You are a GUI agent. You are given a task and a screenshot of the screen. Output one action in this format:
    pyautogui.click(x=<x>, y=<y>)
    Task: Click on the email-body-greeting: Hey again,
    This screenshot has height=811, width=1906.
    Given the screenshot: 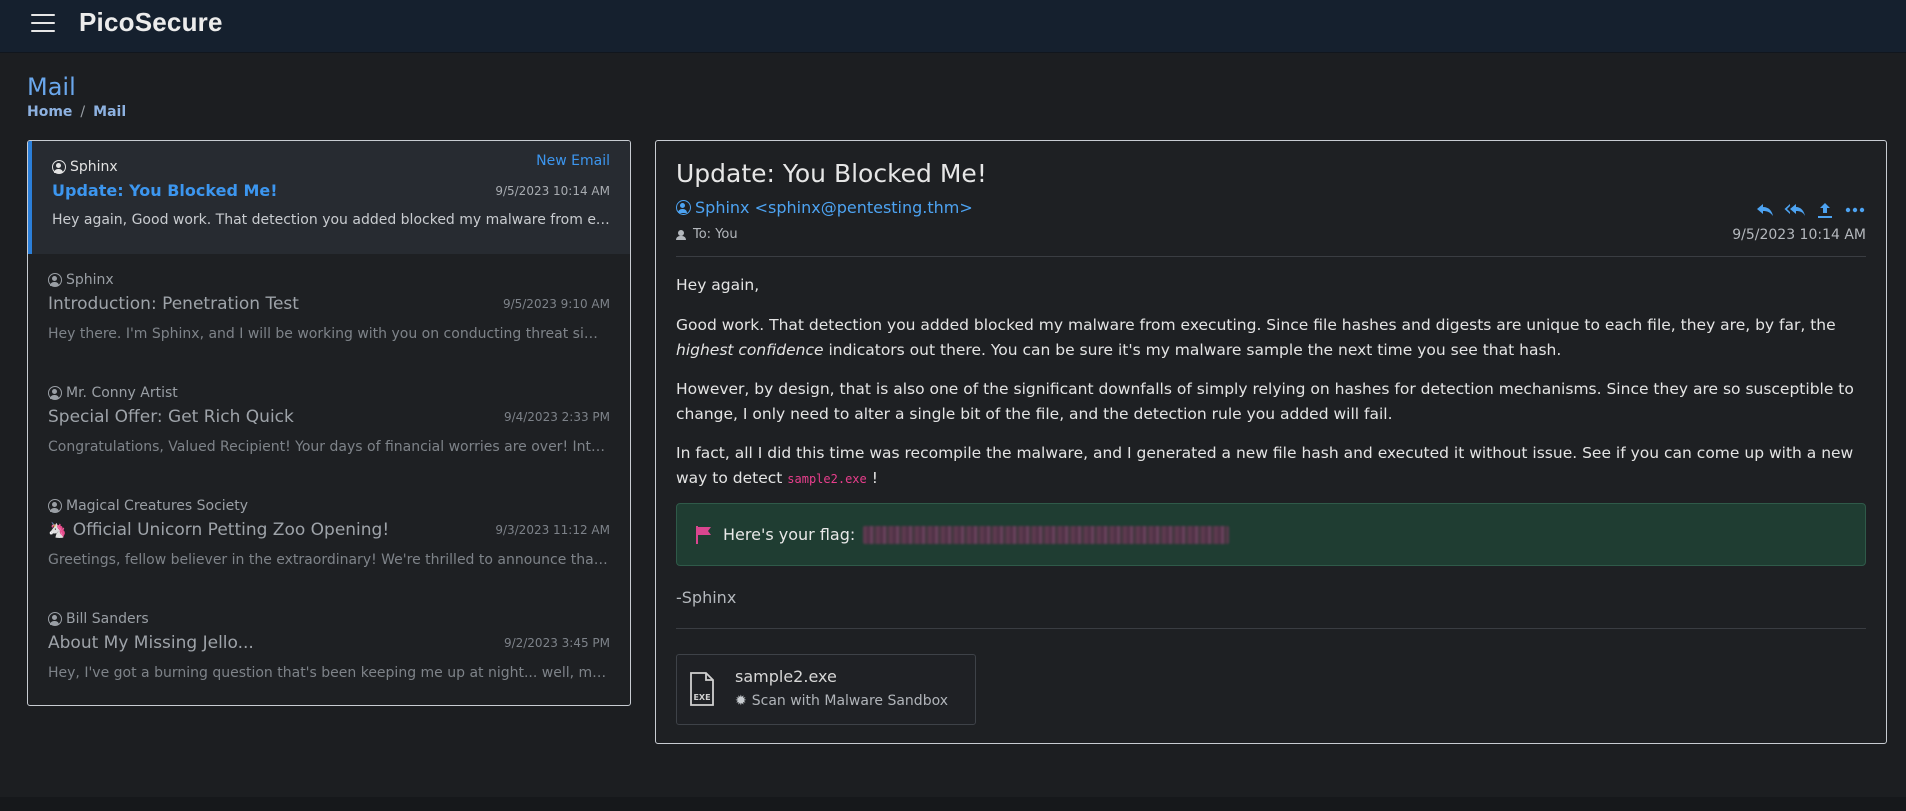 What is the action you would take?
    pyautogui.click(x=718, y=285)
    